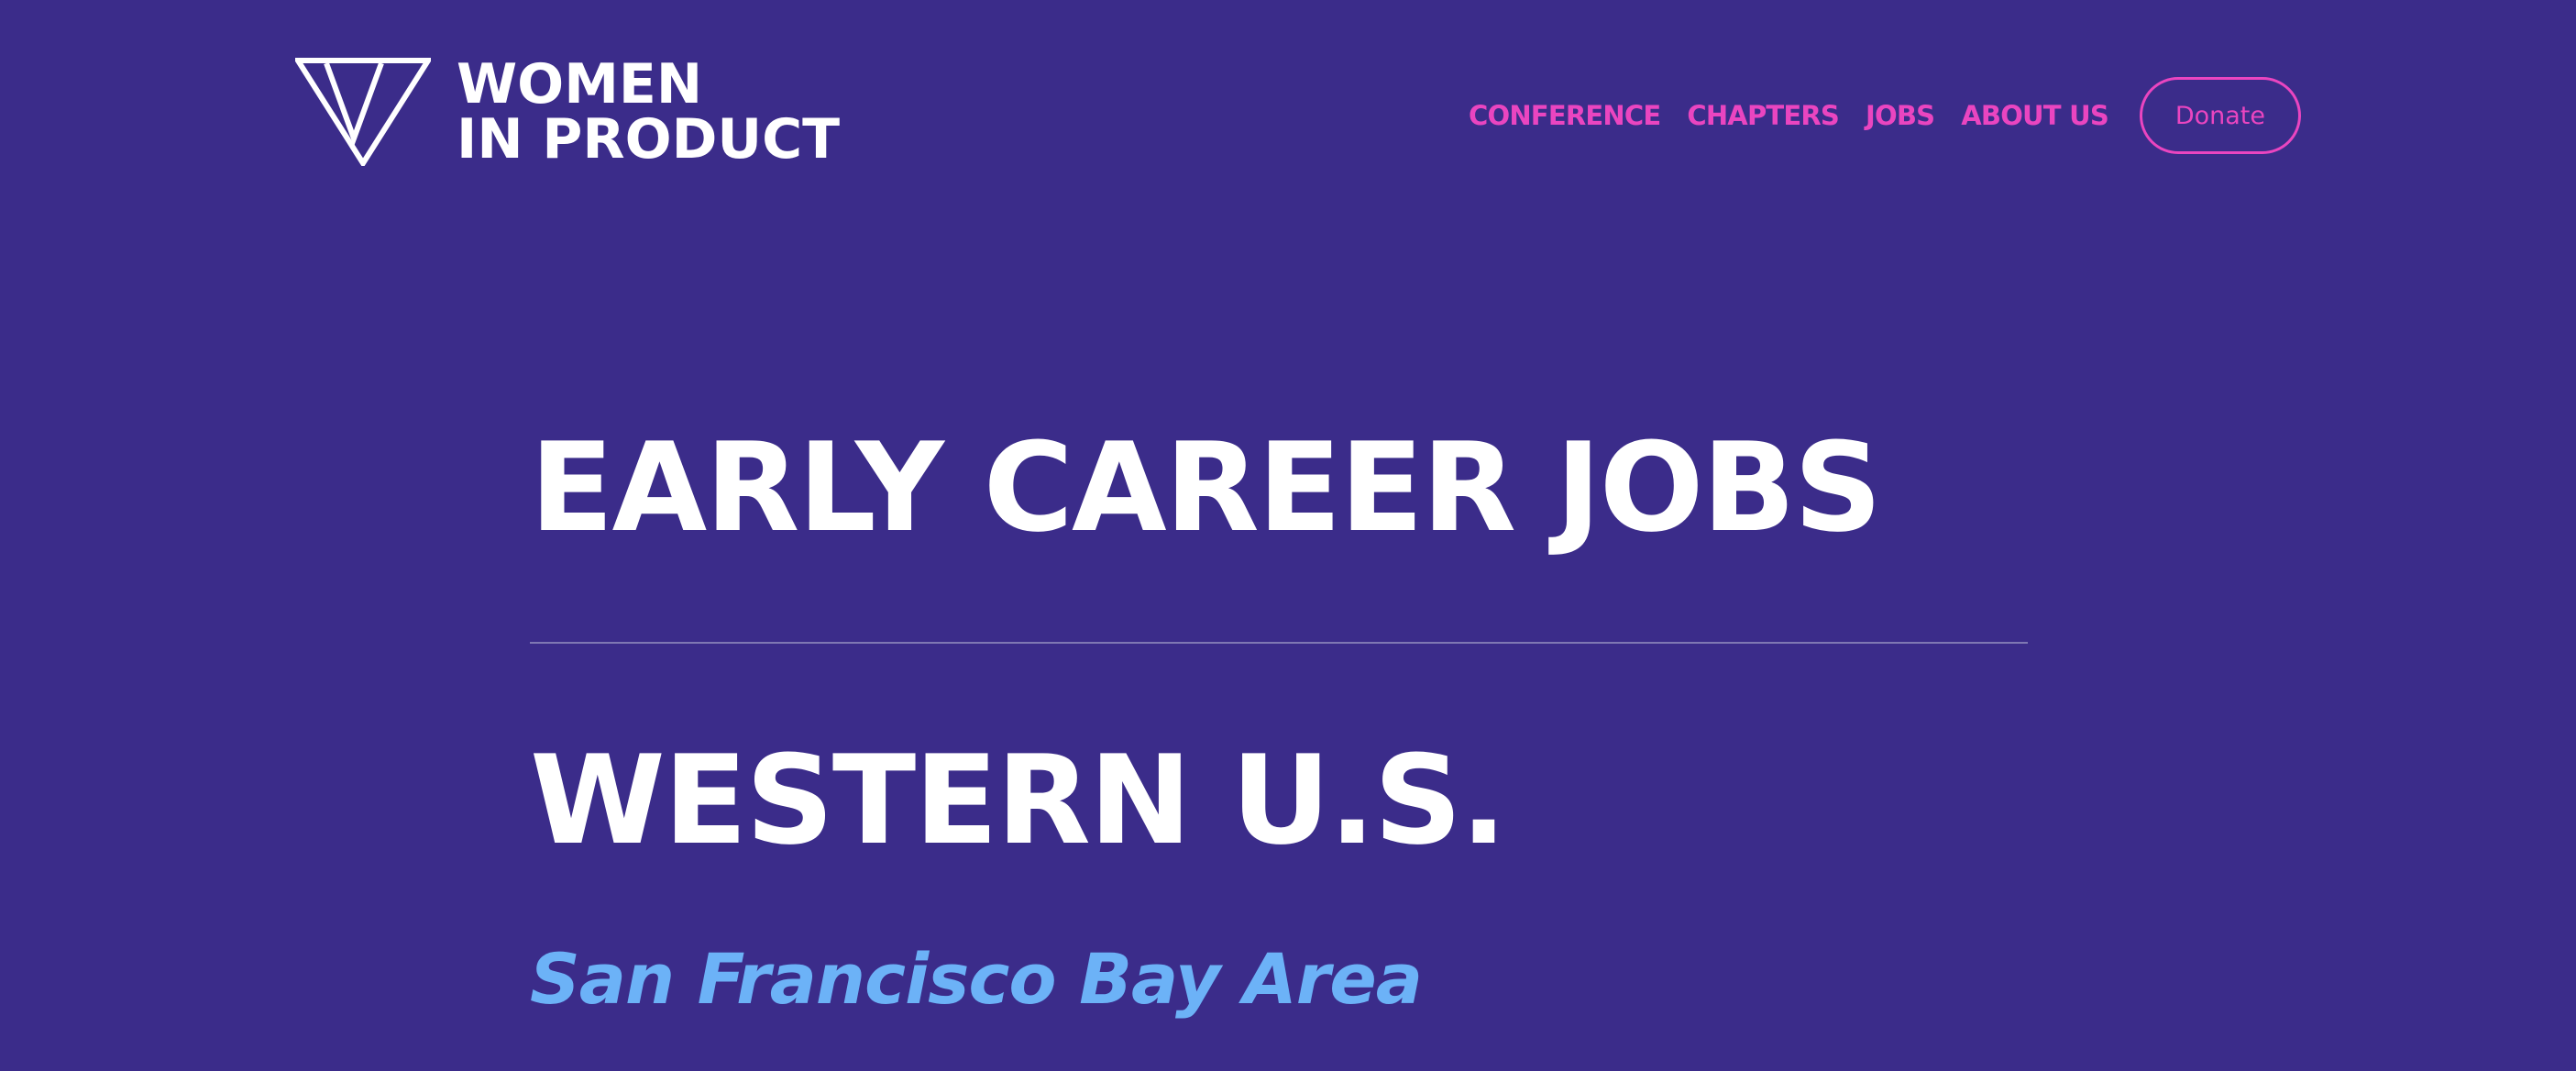 This screenshot has height=1071, width=2576. What do you see at coordinates (1763, 115) in the screenshot?
I see `nav-link-chapters: CHAPTERS` at bounding box center [1763, 115].